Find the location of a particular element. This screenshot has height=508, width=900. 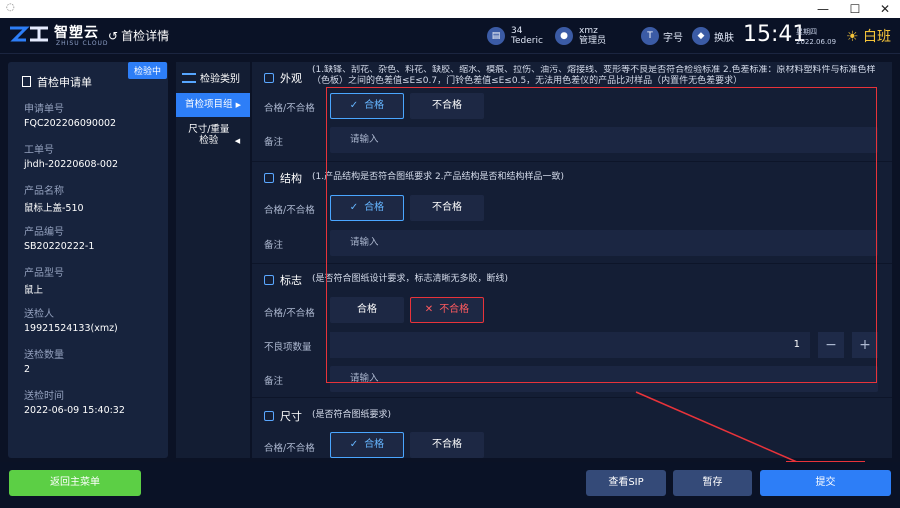

document-icon is located at coordinates (26, 81).